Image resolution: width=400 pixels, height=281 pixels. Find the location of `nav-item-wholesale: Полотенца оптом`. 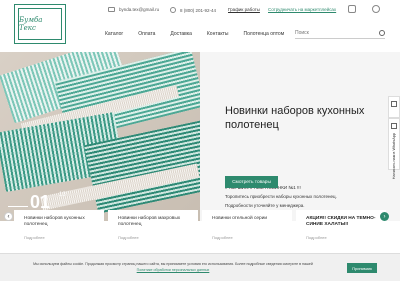

nav-item-wholesale: Полотенца оптом is located at coordinates (263, 34).